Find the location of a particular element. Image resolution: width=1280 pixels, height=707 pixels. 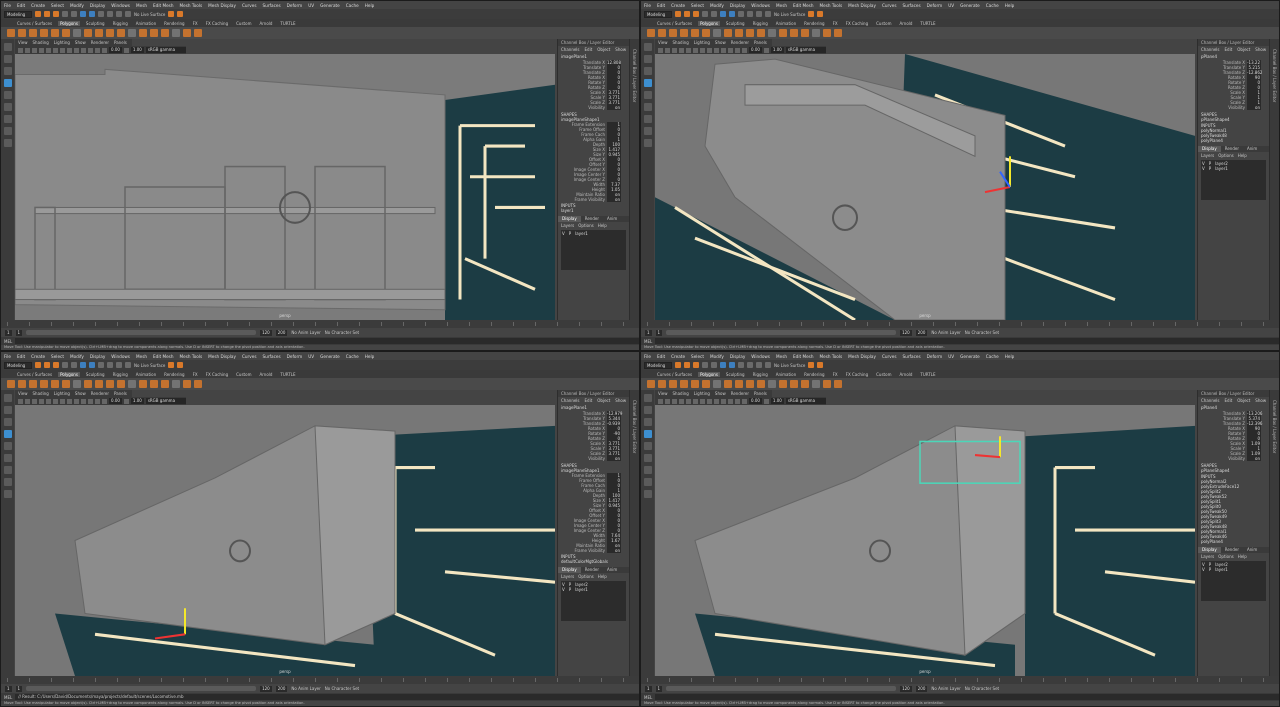

menu-mesh: Mesh is located at coordinates (141, 5).